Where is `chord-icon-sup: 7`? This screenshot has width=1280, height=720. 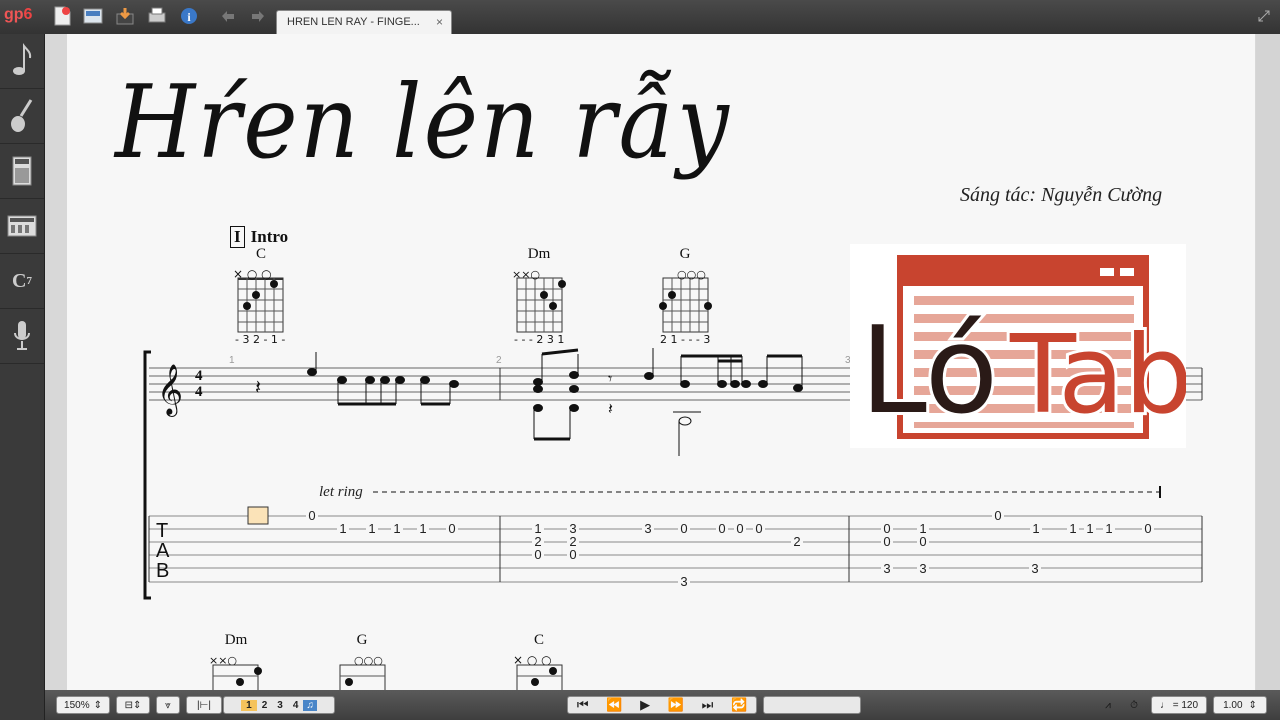
chord-icon-sup: 7 is located at coordinates (29, 281).